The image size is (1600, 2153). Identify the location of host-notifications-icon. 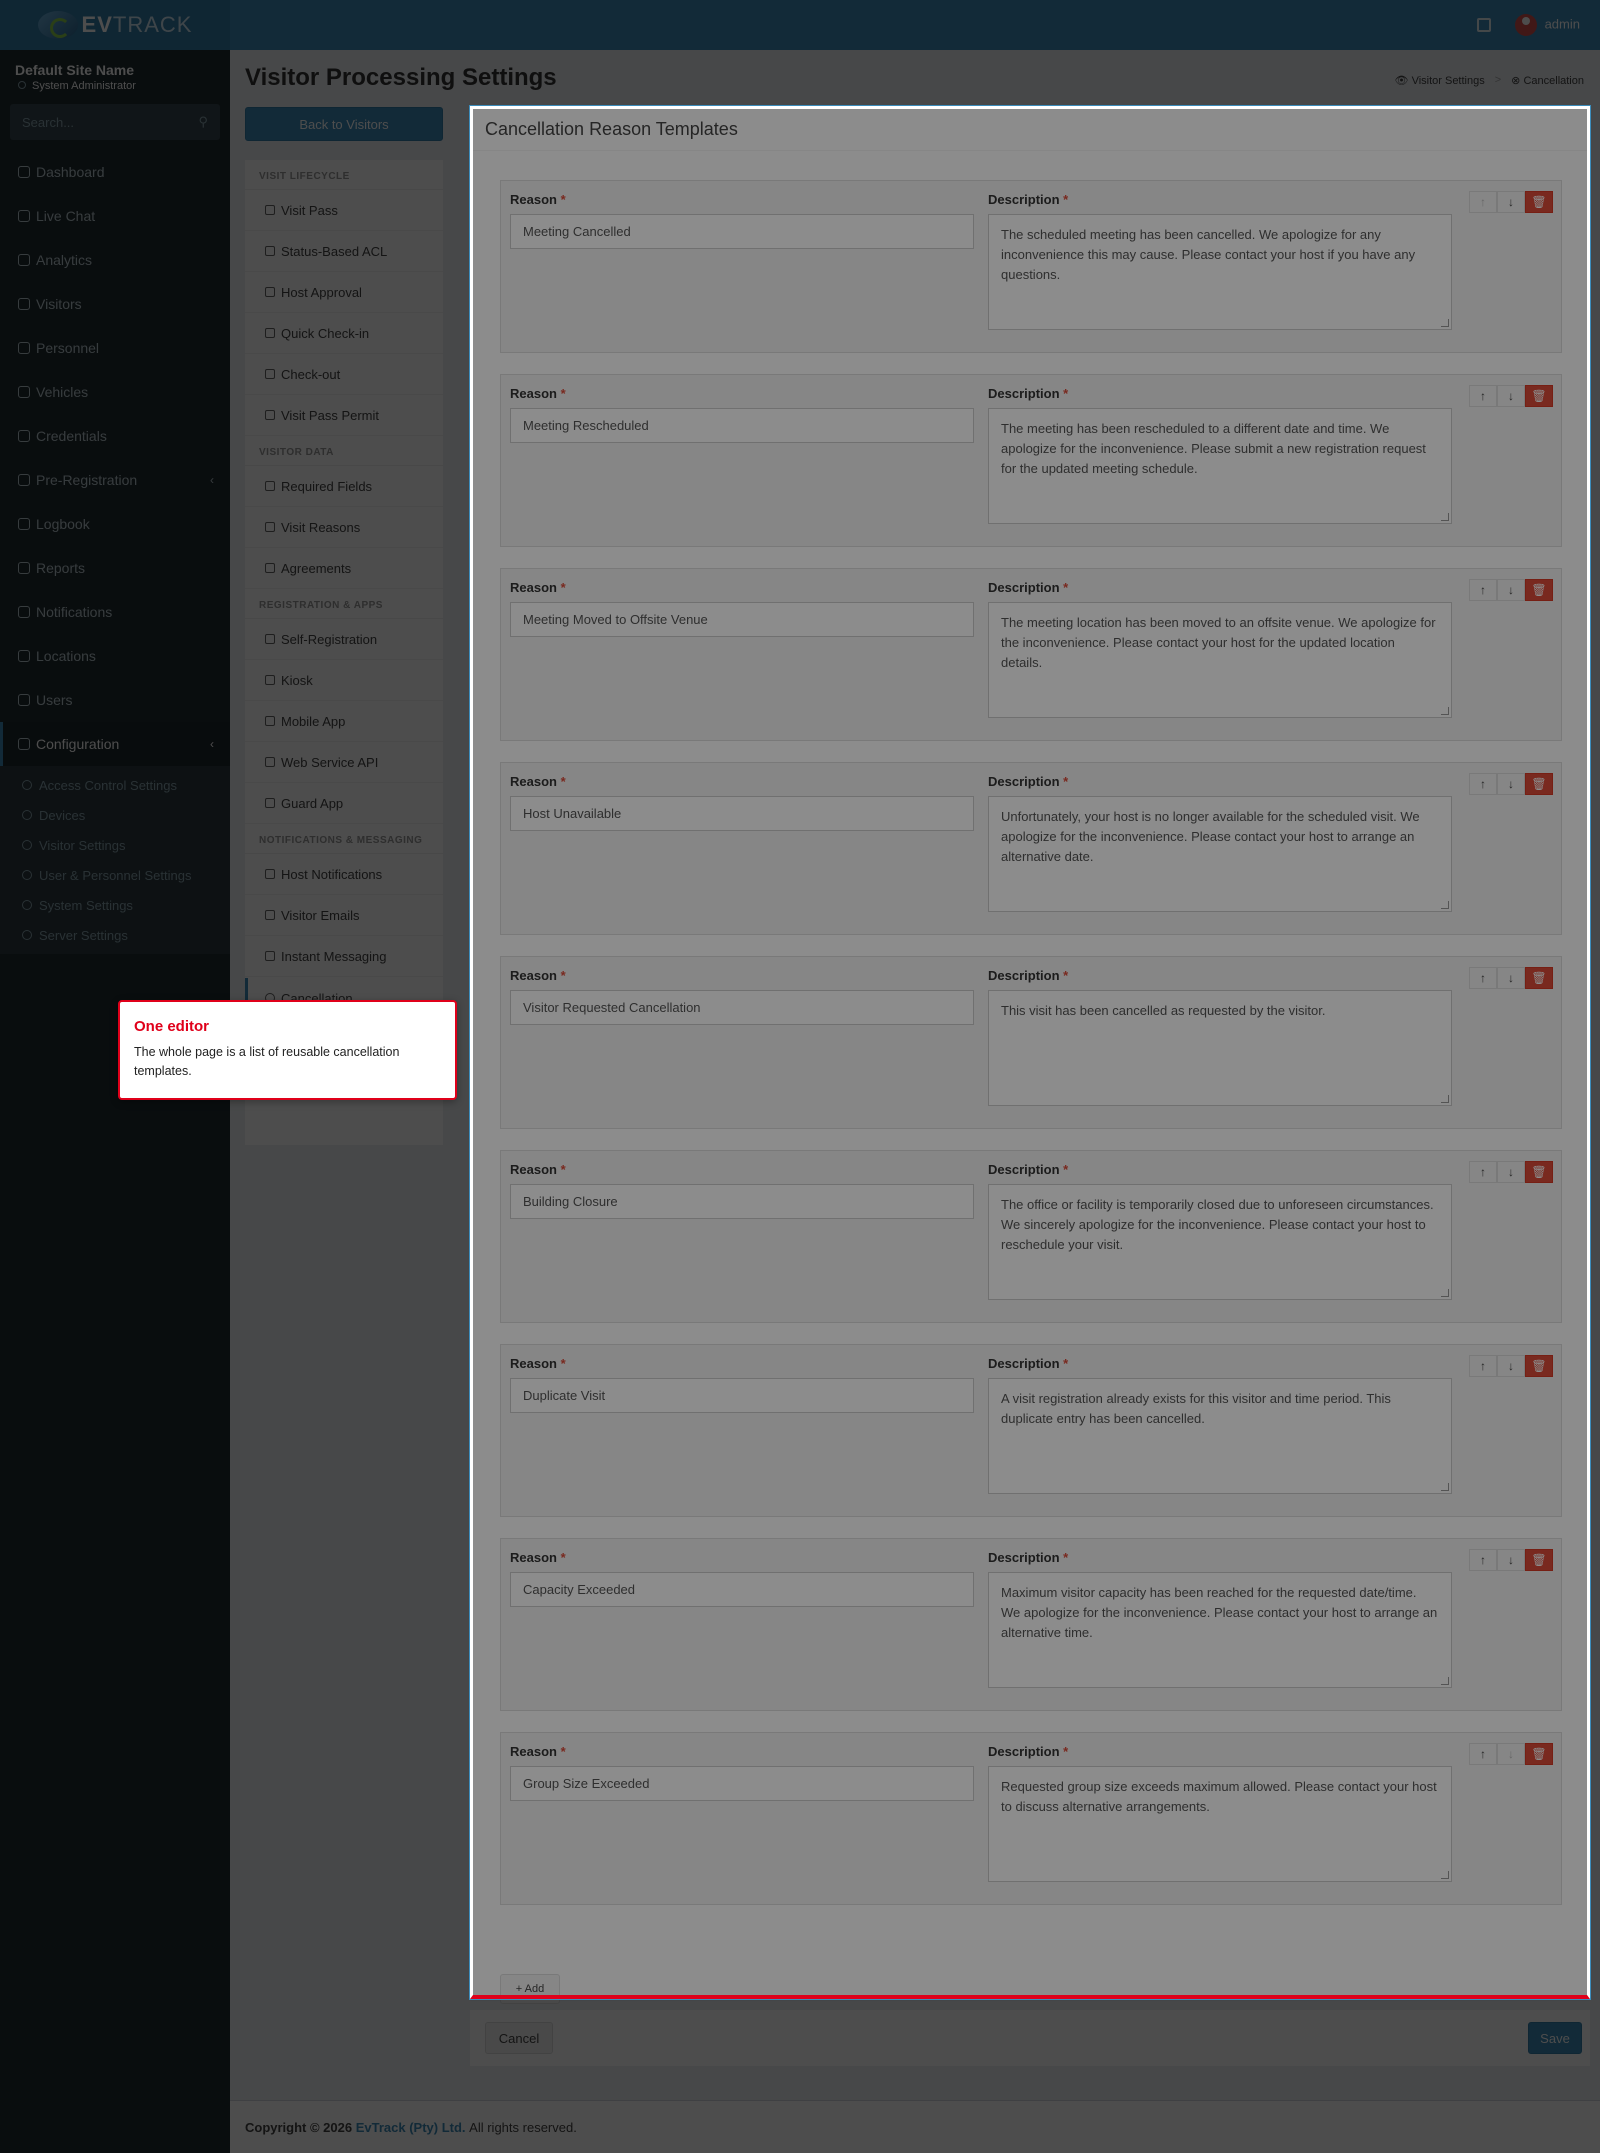
(270, 874).